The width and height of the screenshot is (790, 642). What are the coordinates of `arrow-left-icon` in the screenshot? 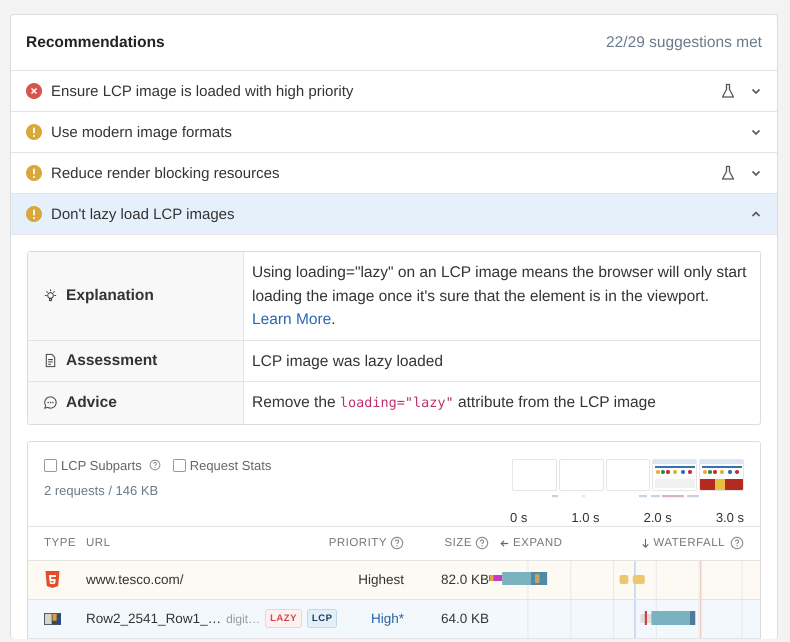 It's located at (504, 543).